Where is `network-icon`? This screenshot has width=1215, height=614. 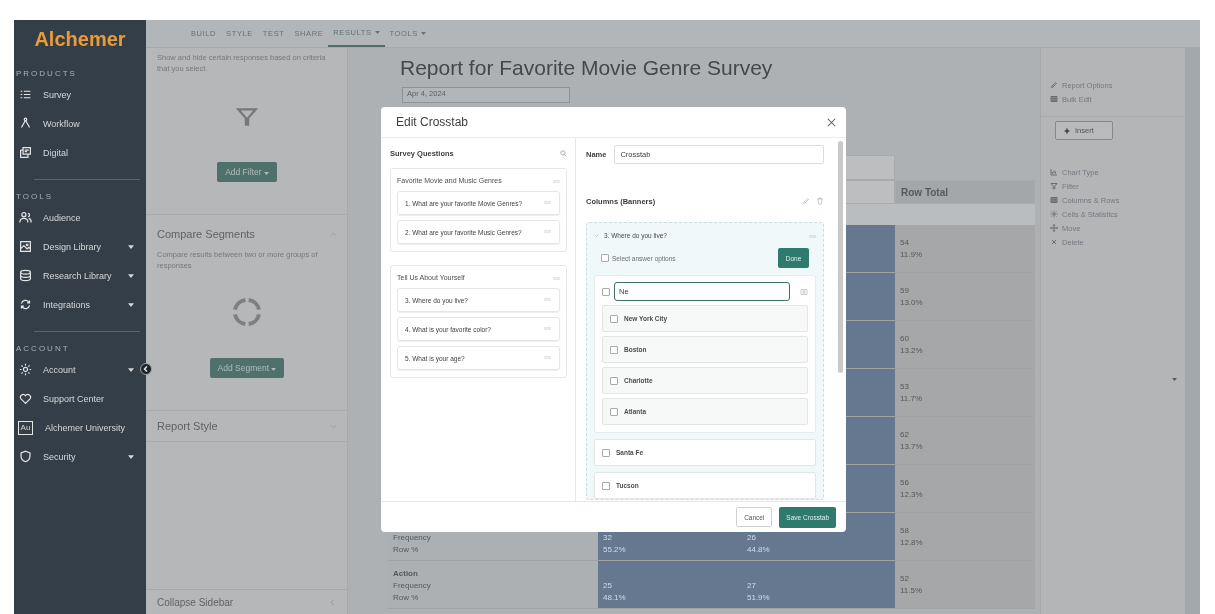 network-icon is located at coordinates (25, 123).